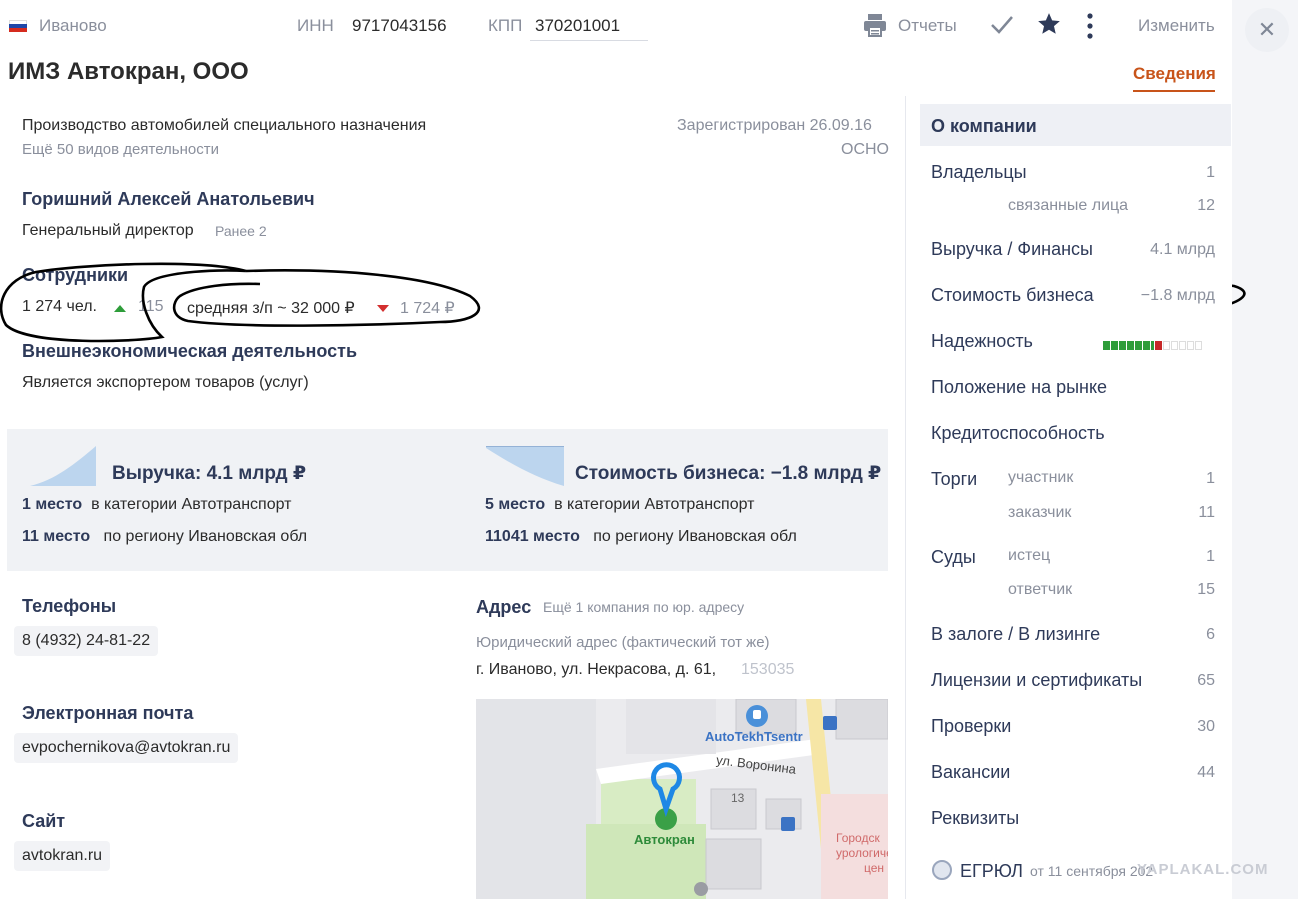 The width and height of the screenshot is (1298, 899). I want to click on registered-date: Зарегистрирован 26.09.16, so click(774, 125).